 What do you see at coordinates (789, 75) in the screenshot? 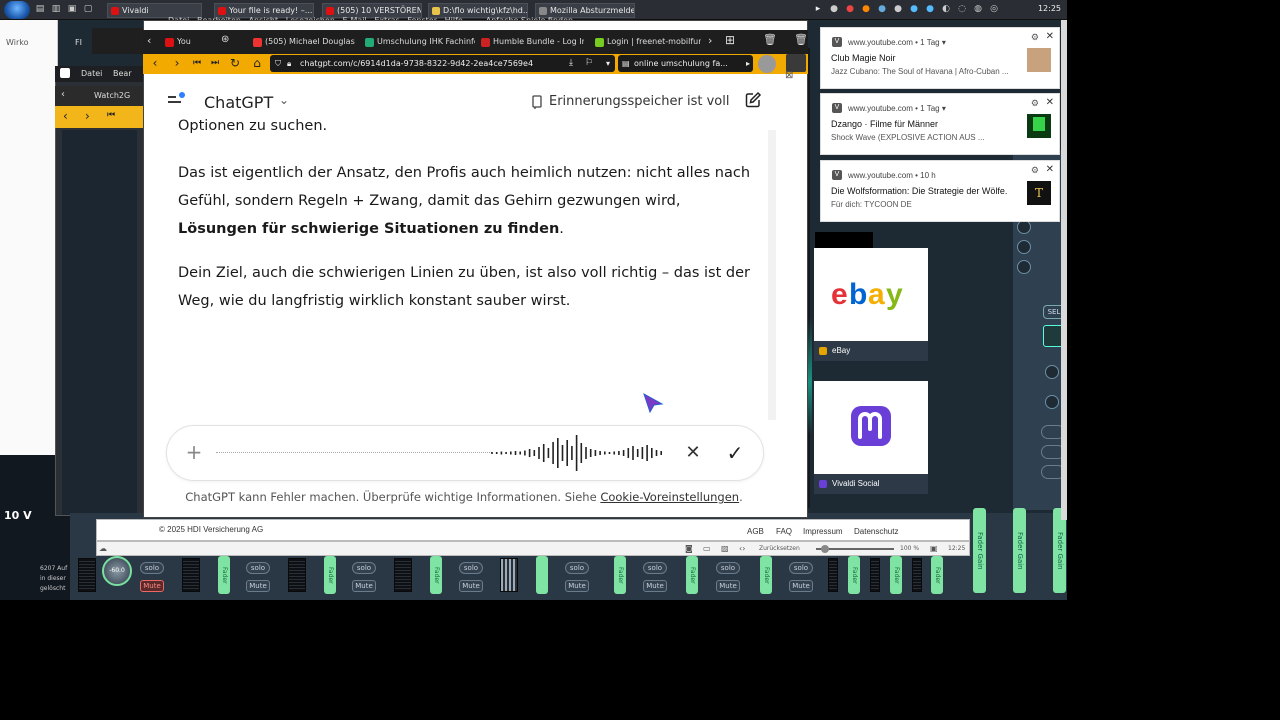
I see `close-icon: ⊠` at bounding box center [789, 75].